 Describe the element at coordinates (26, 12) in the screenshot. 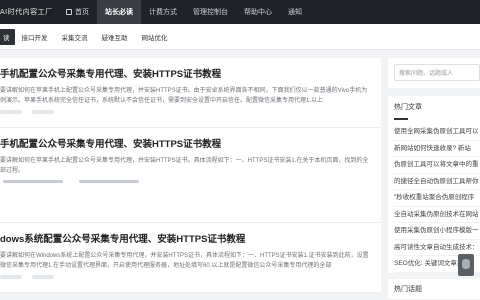

I see `site-logo: AI时代内容工厂` at that location.